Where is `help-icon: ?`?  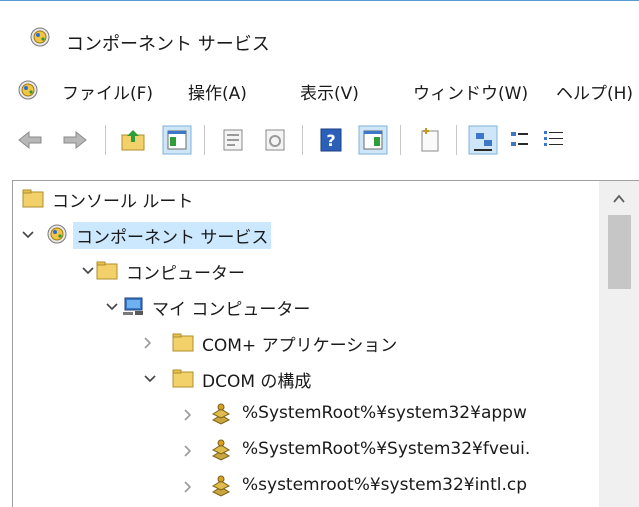
help-icon: ? is located at coordinates (331, 140).